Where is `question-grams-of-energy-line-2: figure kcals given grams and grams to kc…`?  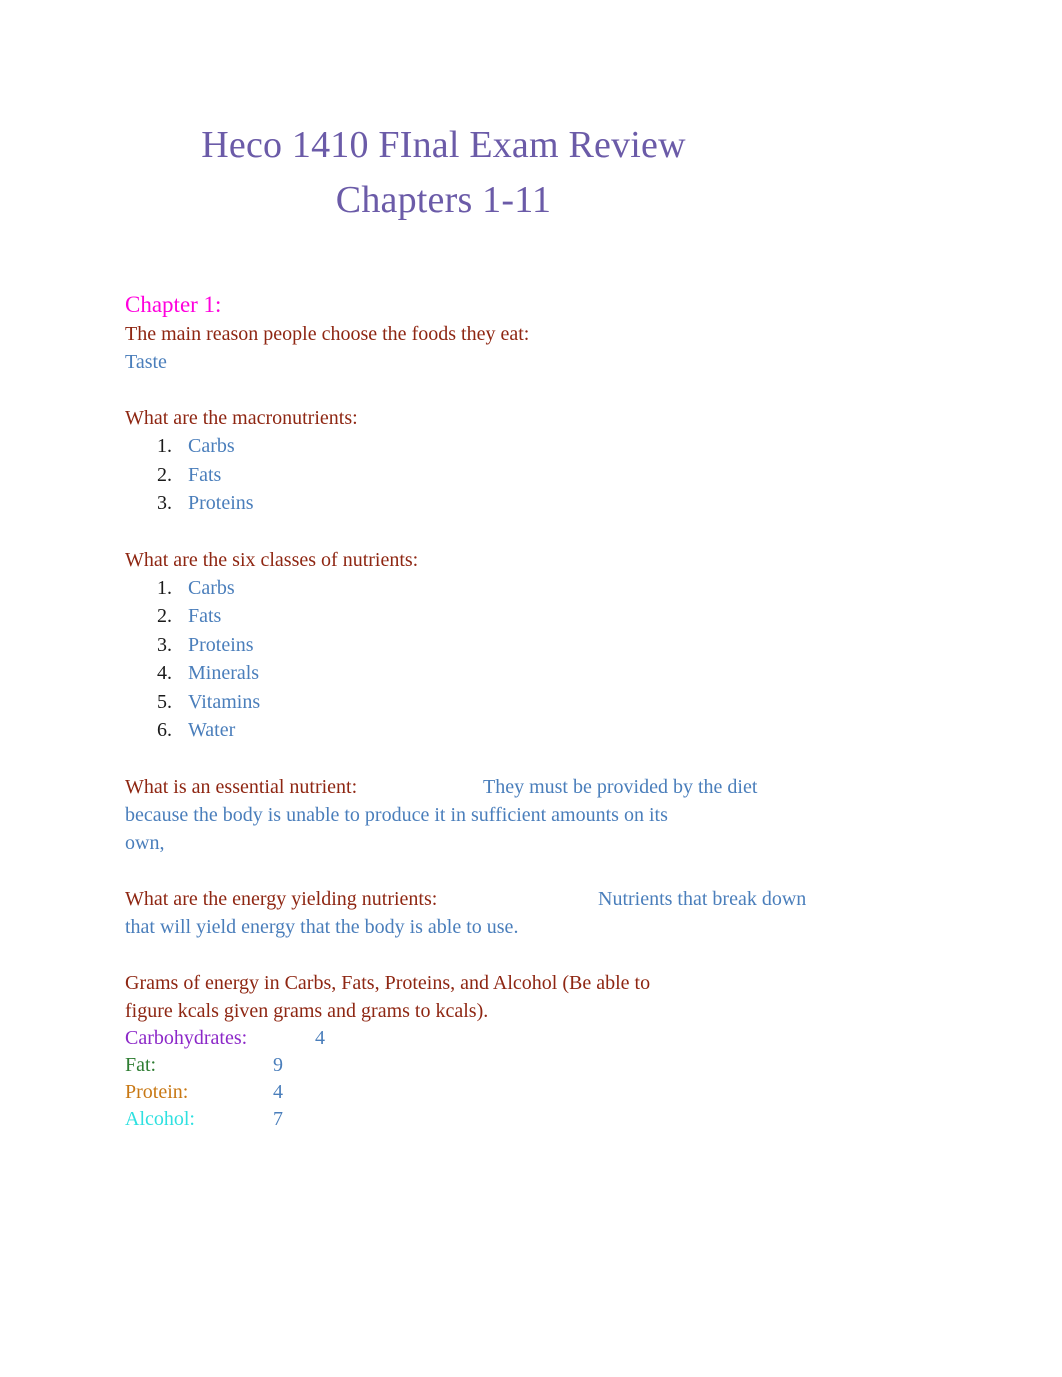 question-grams-of-energy-line-2: figure kcals given grams and grams to kc… is located at coordinates (565, 1011).